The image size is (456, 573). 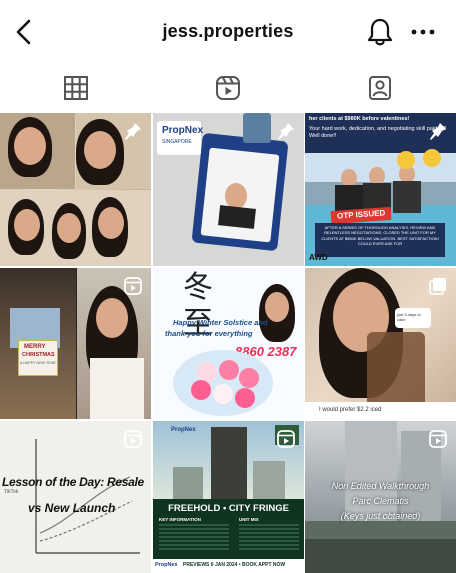 I want to click on post-text: FREEHOLD • CITY FRINGE, so click(x=228, y=508).